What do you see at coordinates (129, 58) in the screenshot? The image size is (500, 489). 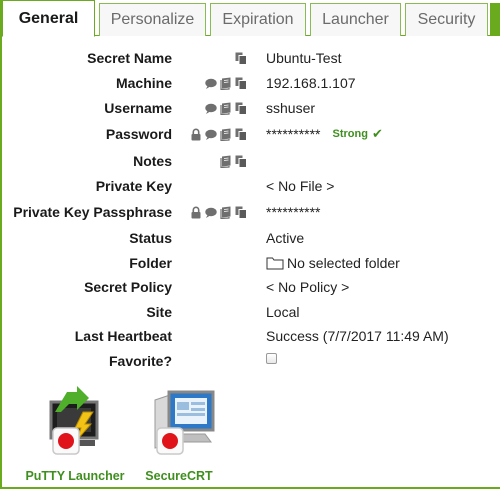 I see `secret-name-label: Secret Name` at bounding box center [129, 58].